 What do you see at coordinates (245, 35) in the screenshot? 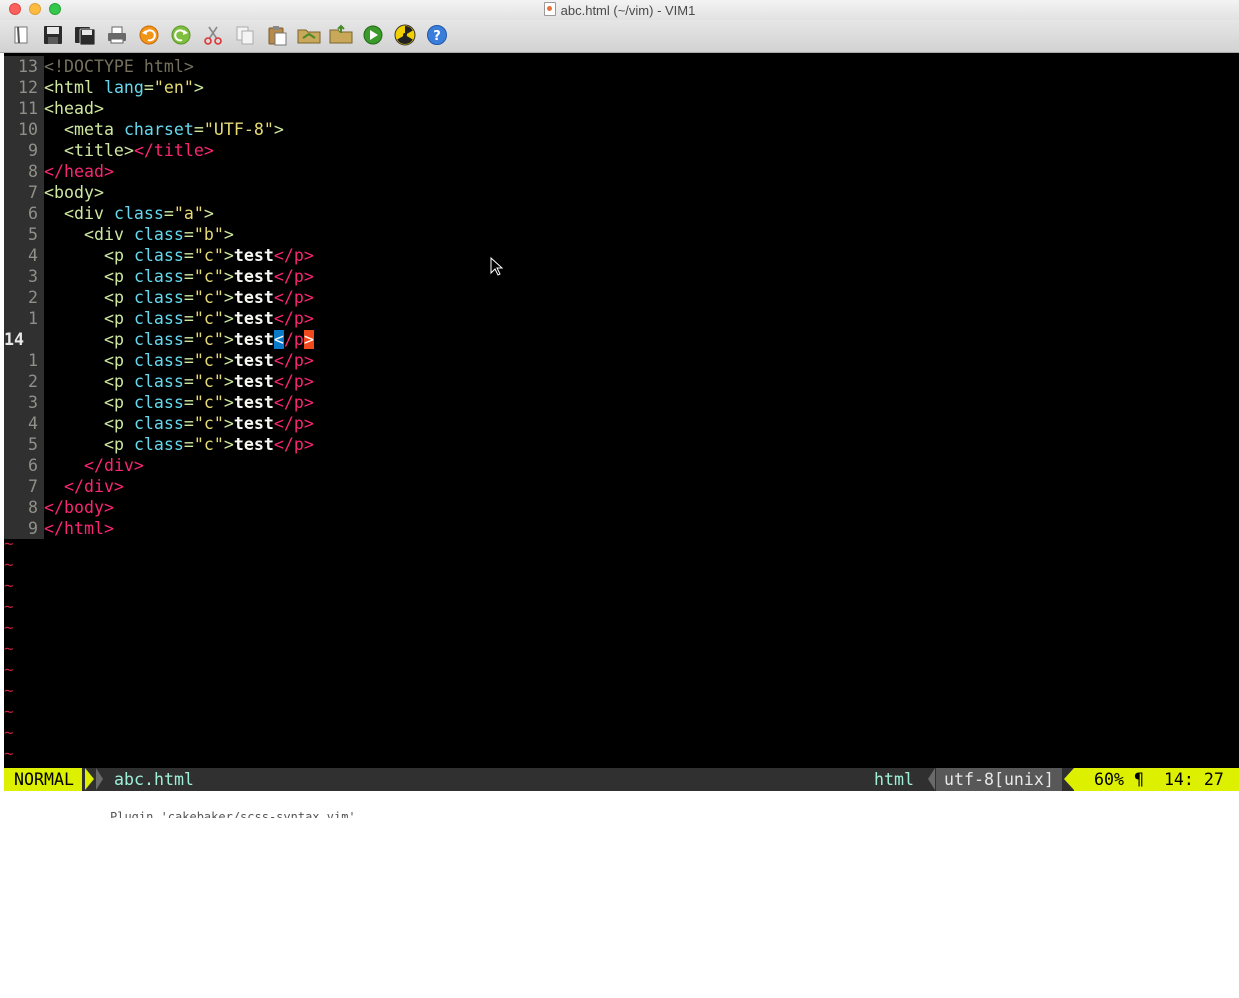
I see `copy-icon` at bounding box center [245, 35].